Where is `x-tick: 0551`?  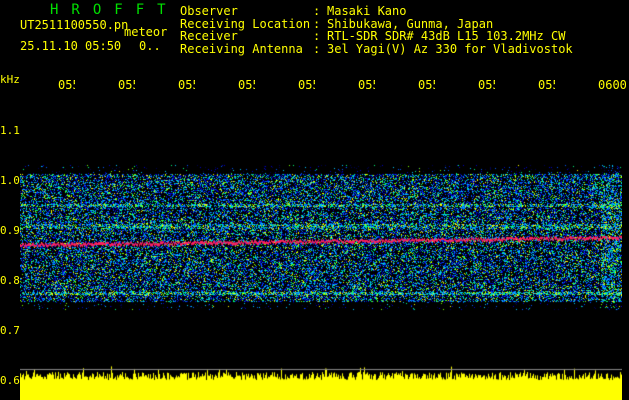
x-tick: 0551 is located at coordinates (66, 85).